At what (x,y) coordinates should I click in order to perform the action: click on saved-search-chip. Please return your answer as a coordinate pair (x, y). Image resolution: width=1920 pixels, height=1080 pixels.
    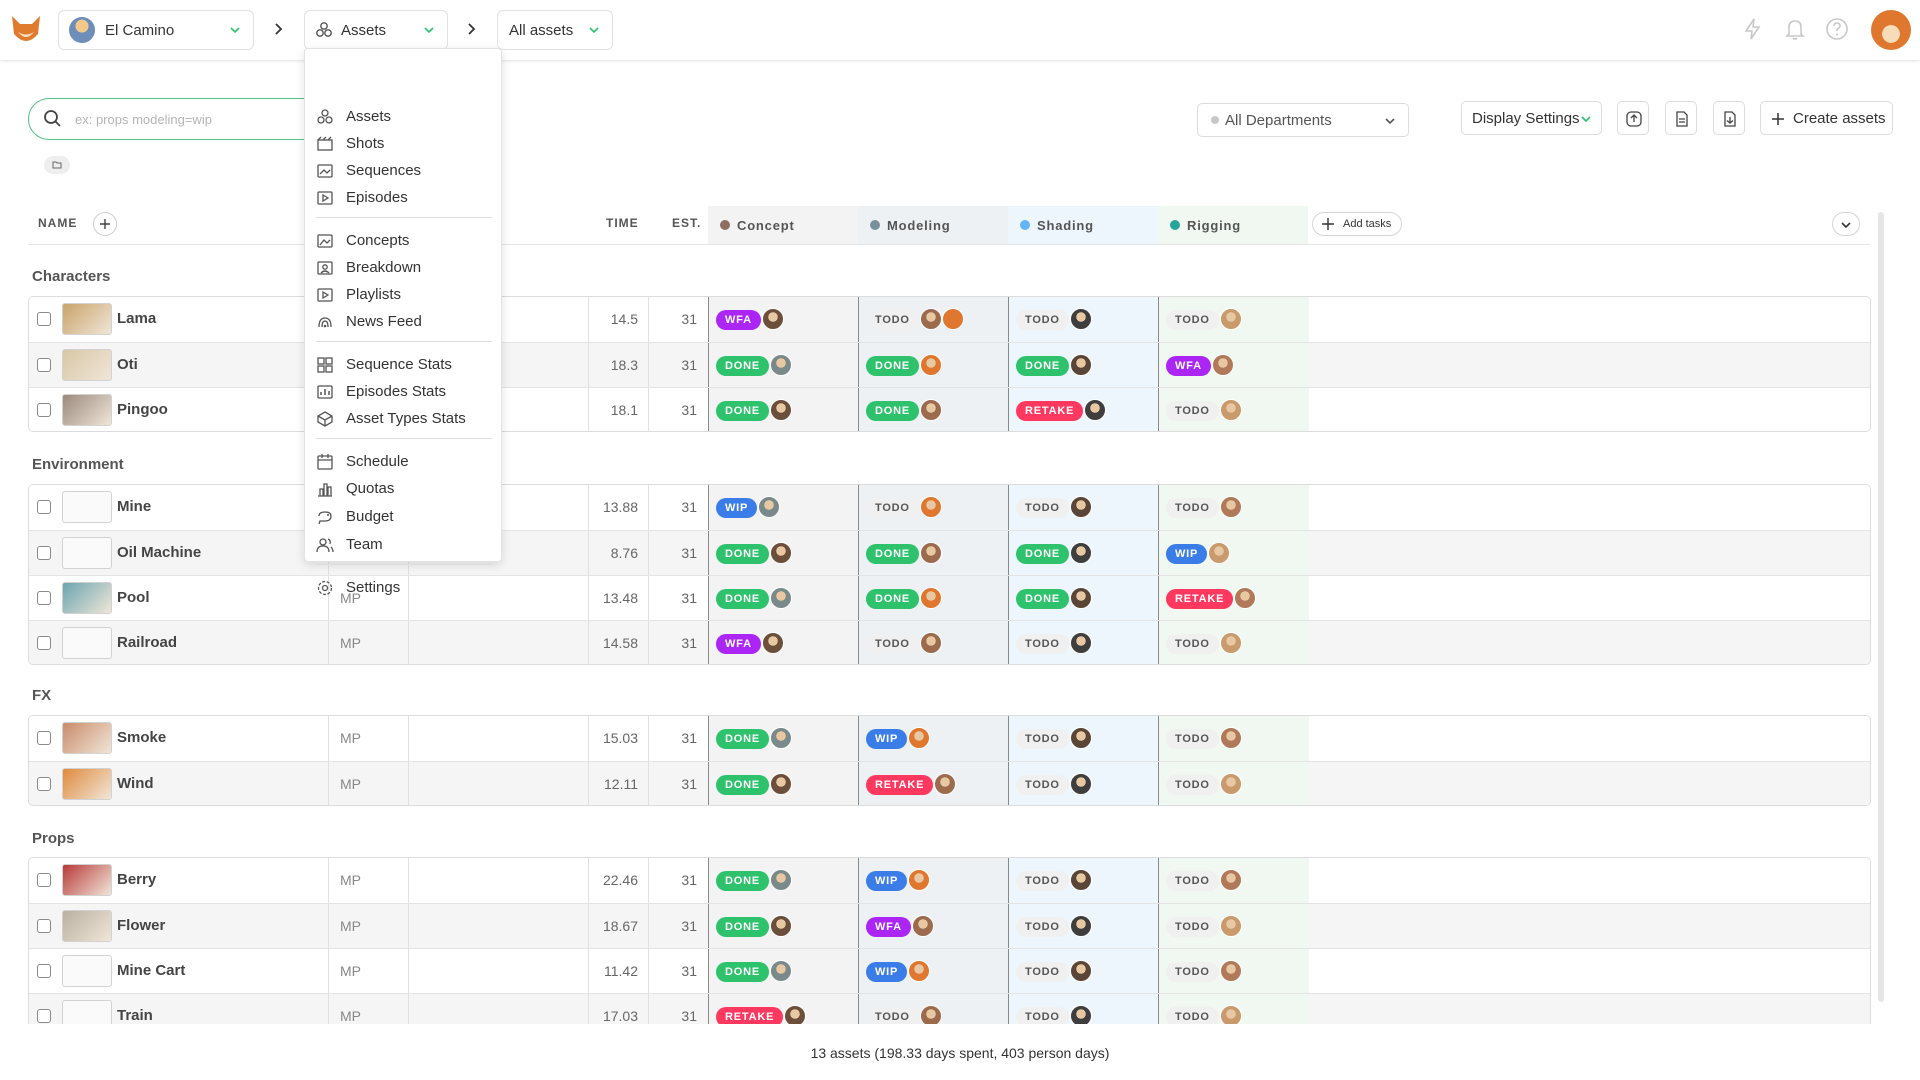
    Looking at the image, I should click on (57, 165).